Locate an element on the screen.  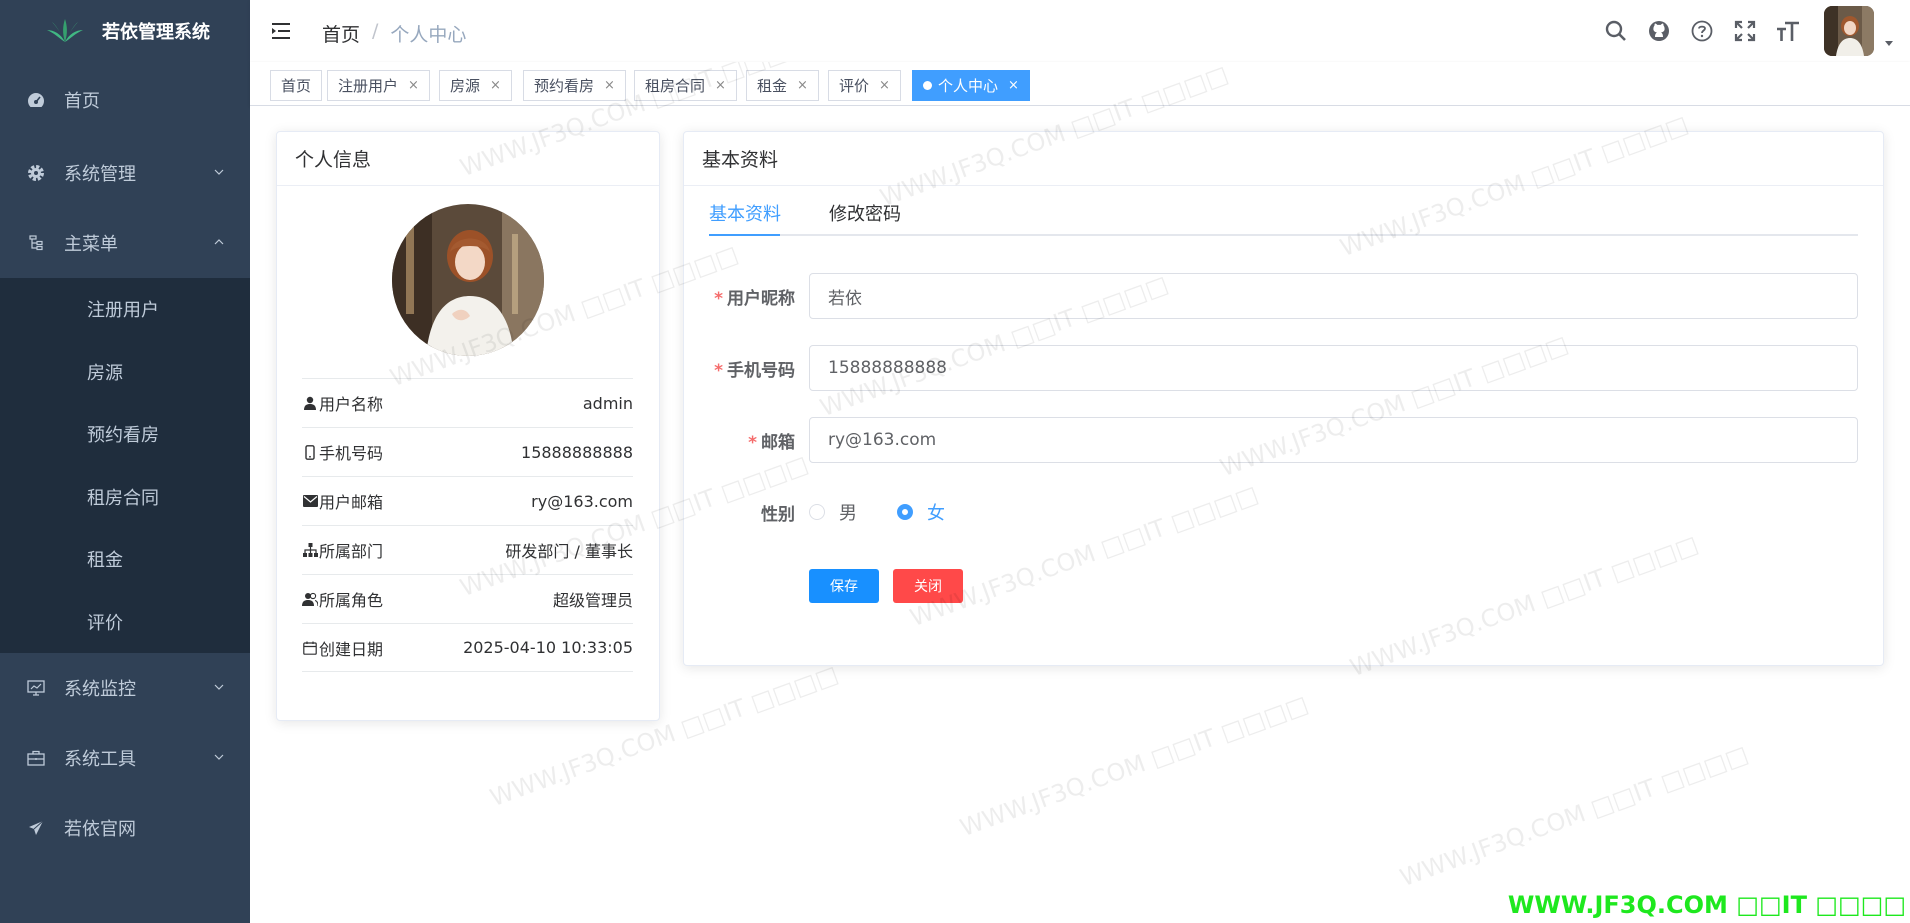
sidebar-item-tools: 系统工具 is located at coordinates (125, 758).